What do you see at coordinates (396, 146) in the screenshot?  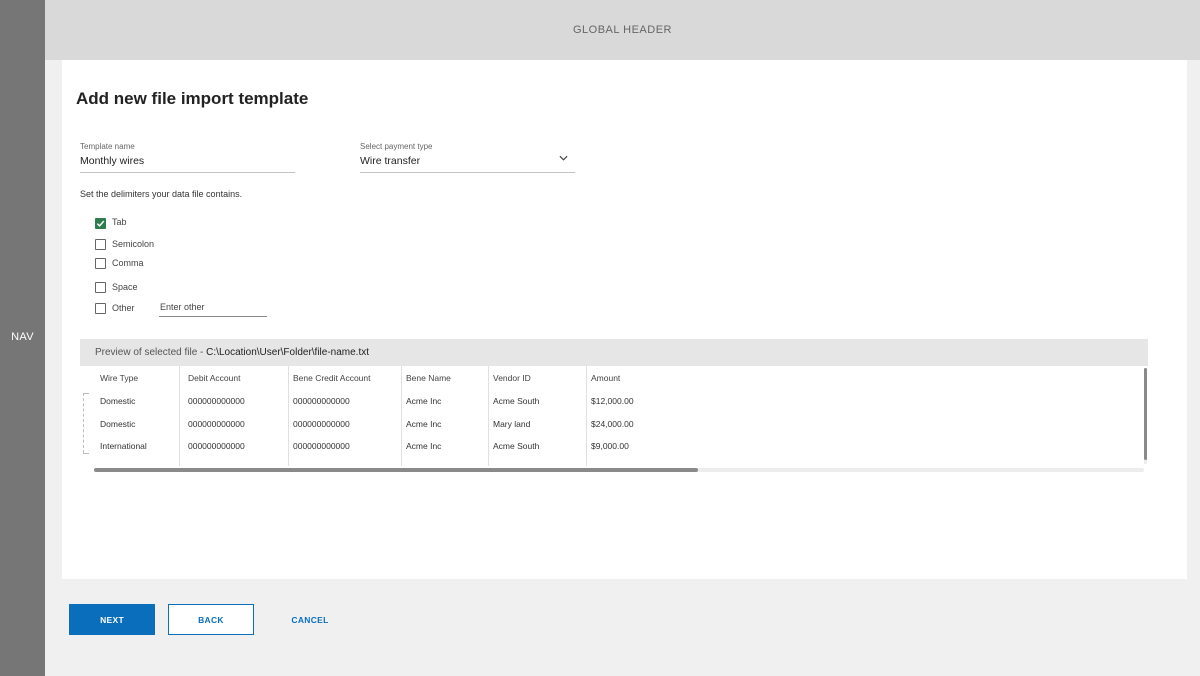 I see `payment-type-label: Select payment type` at bounding box center [396, 146].